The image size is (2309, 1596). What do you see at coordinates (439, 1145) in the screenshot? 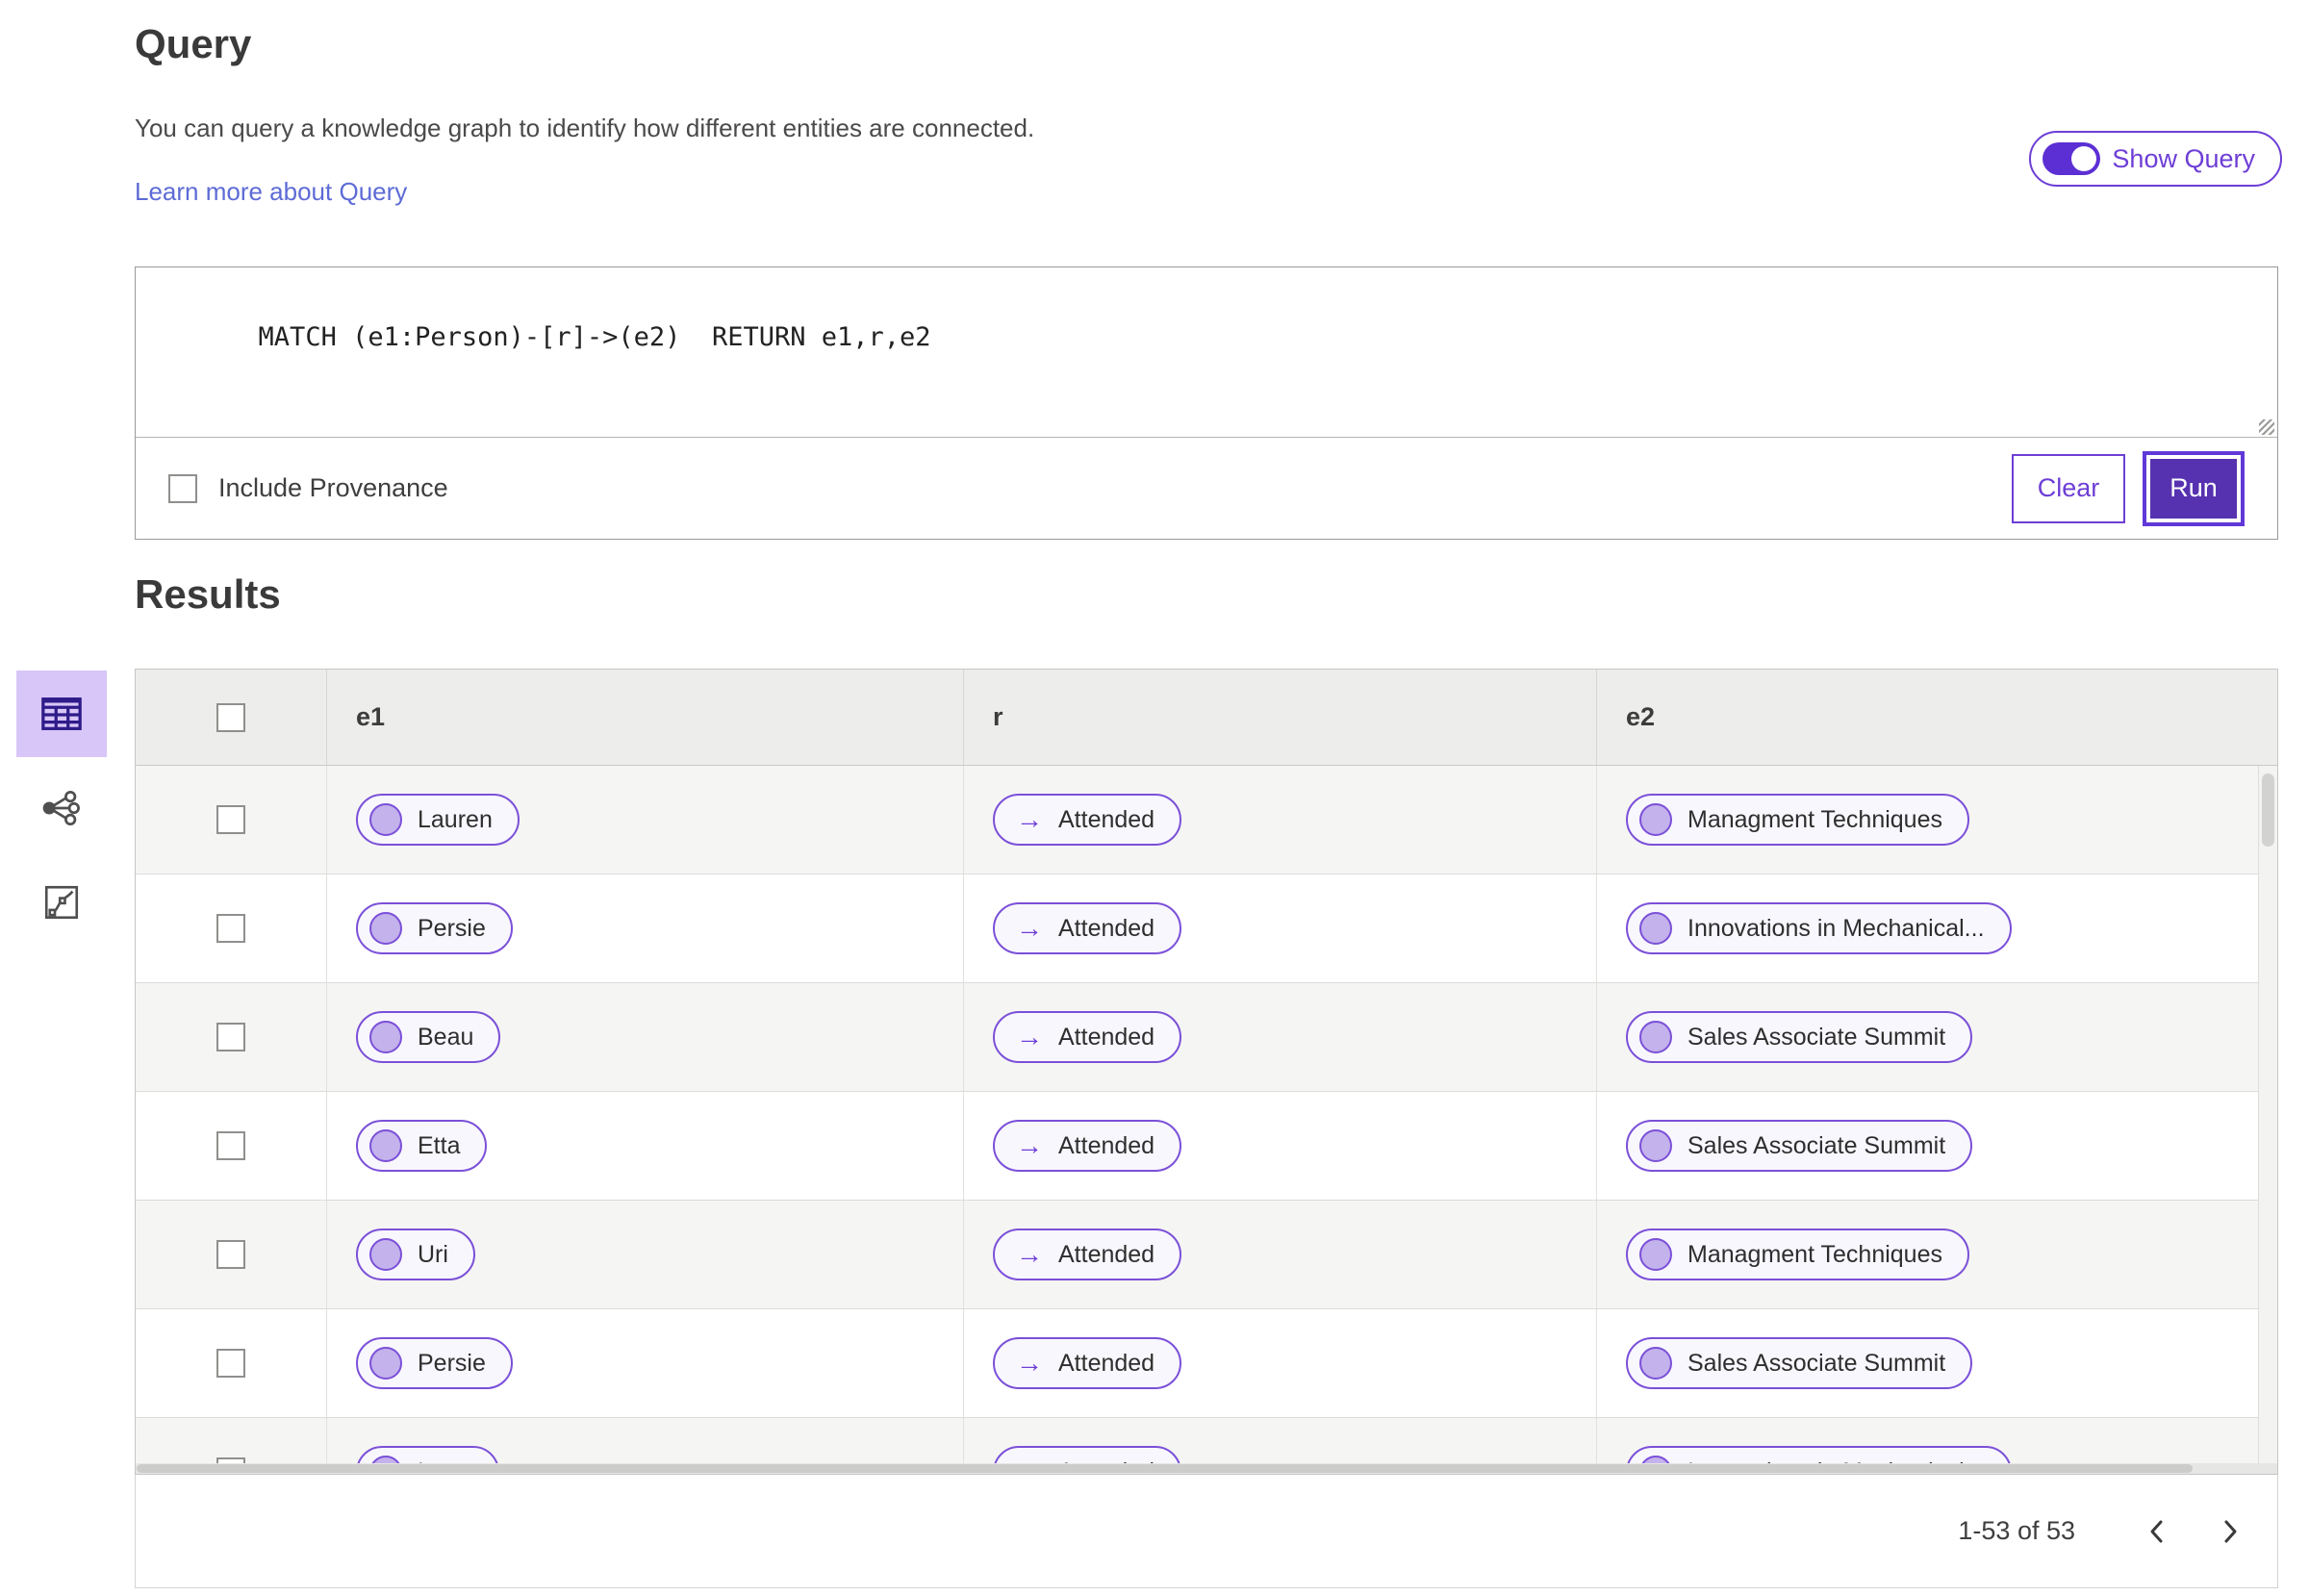
I see `entity-label: Etta` at bounding box center [439, 1145].